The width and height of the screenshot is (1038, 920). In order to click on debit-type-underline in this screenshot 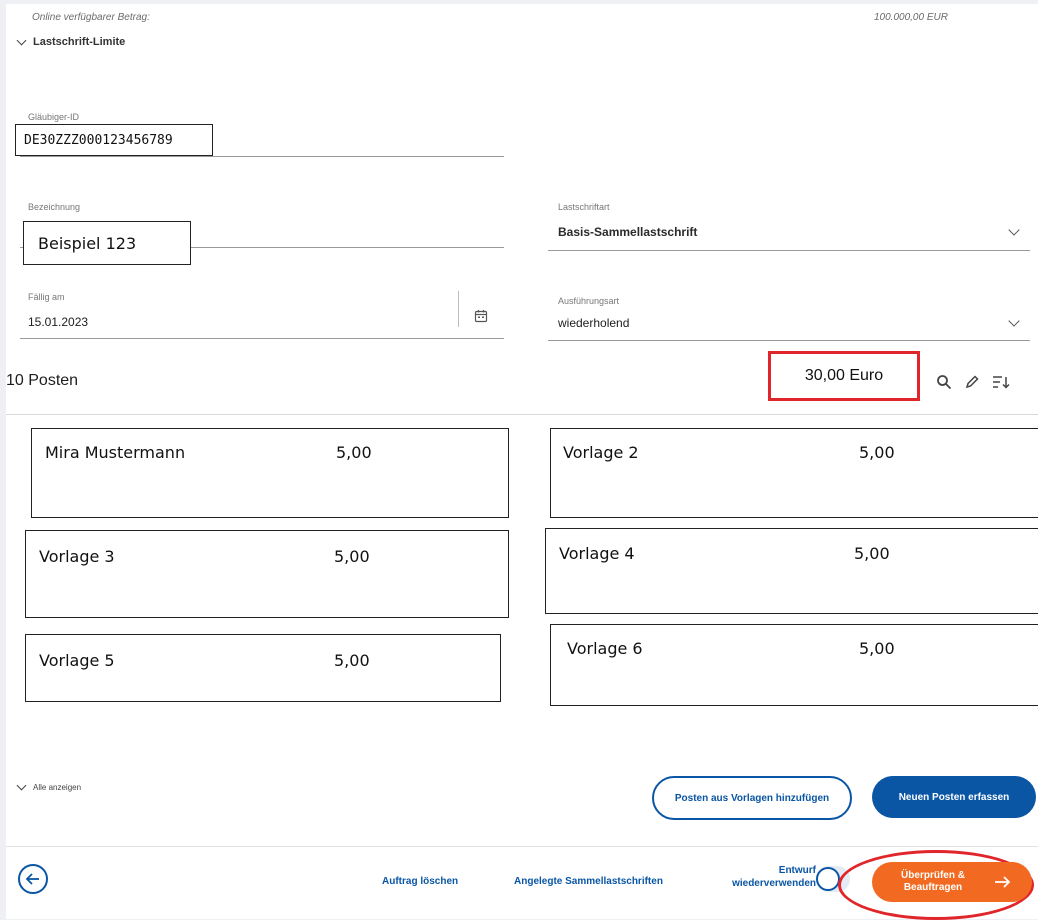, I will do `click(789, 250)`.